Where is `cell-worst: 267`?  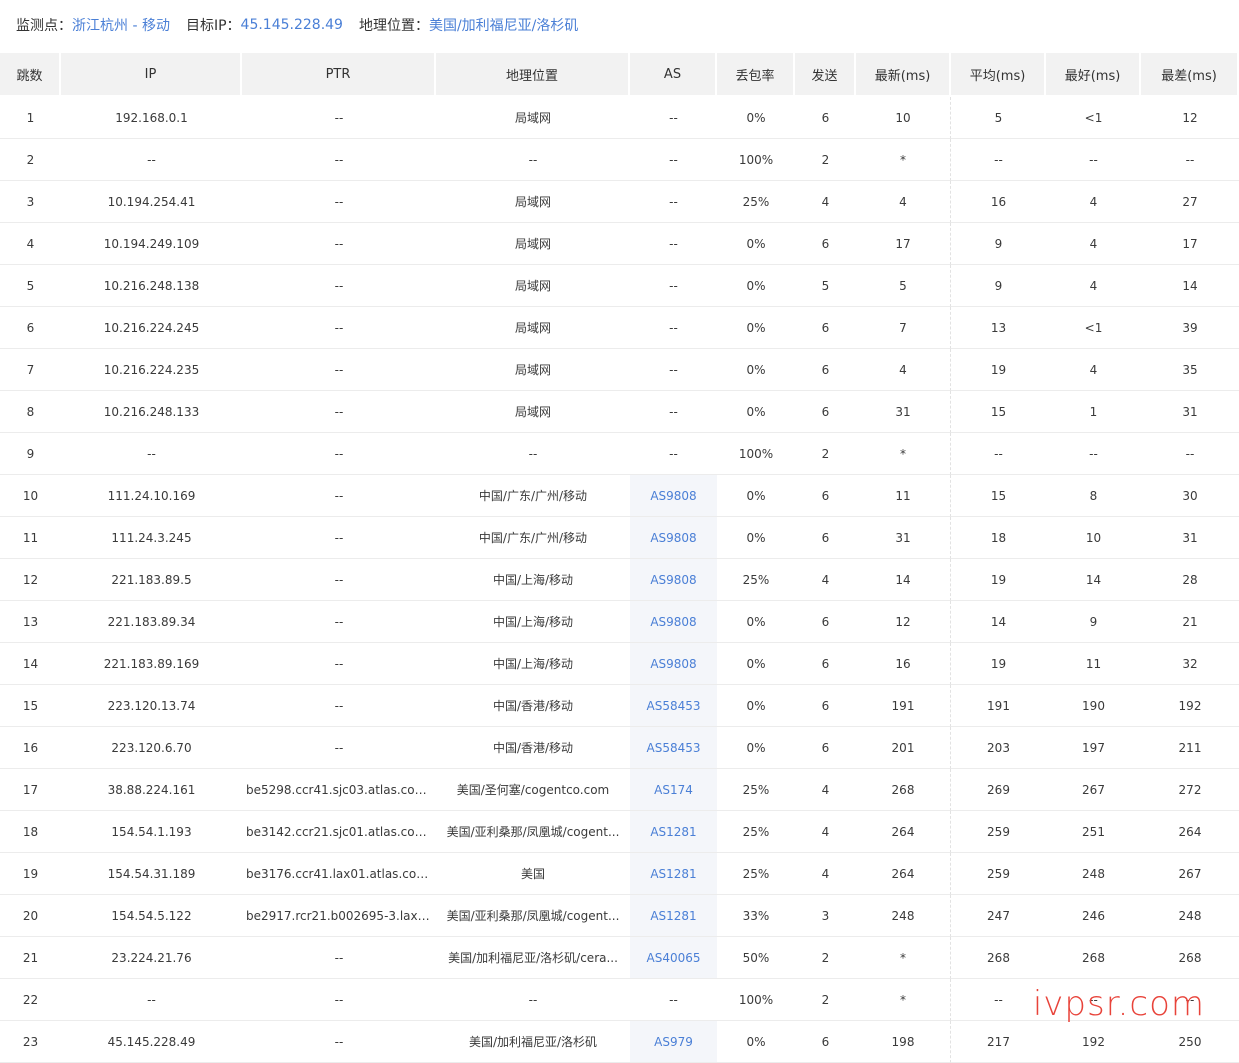
cell-worst: 267 is located at coordinates (1190, 874).